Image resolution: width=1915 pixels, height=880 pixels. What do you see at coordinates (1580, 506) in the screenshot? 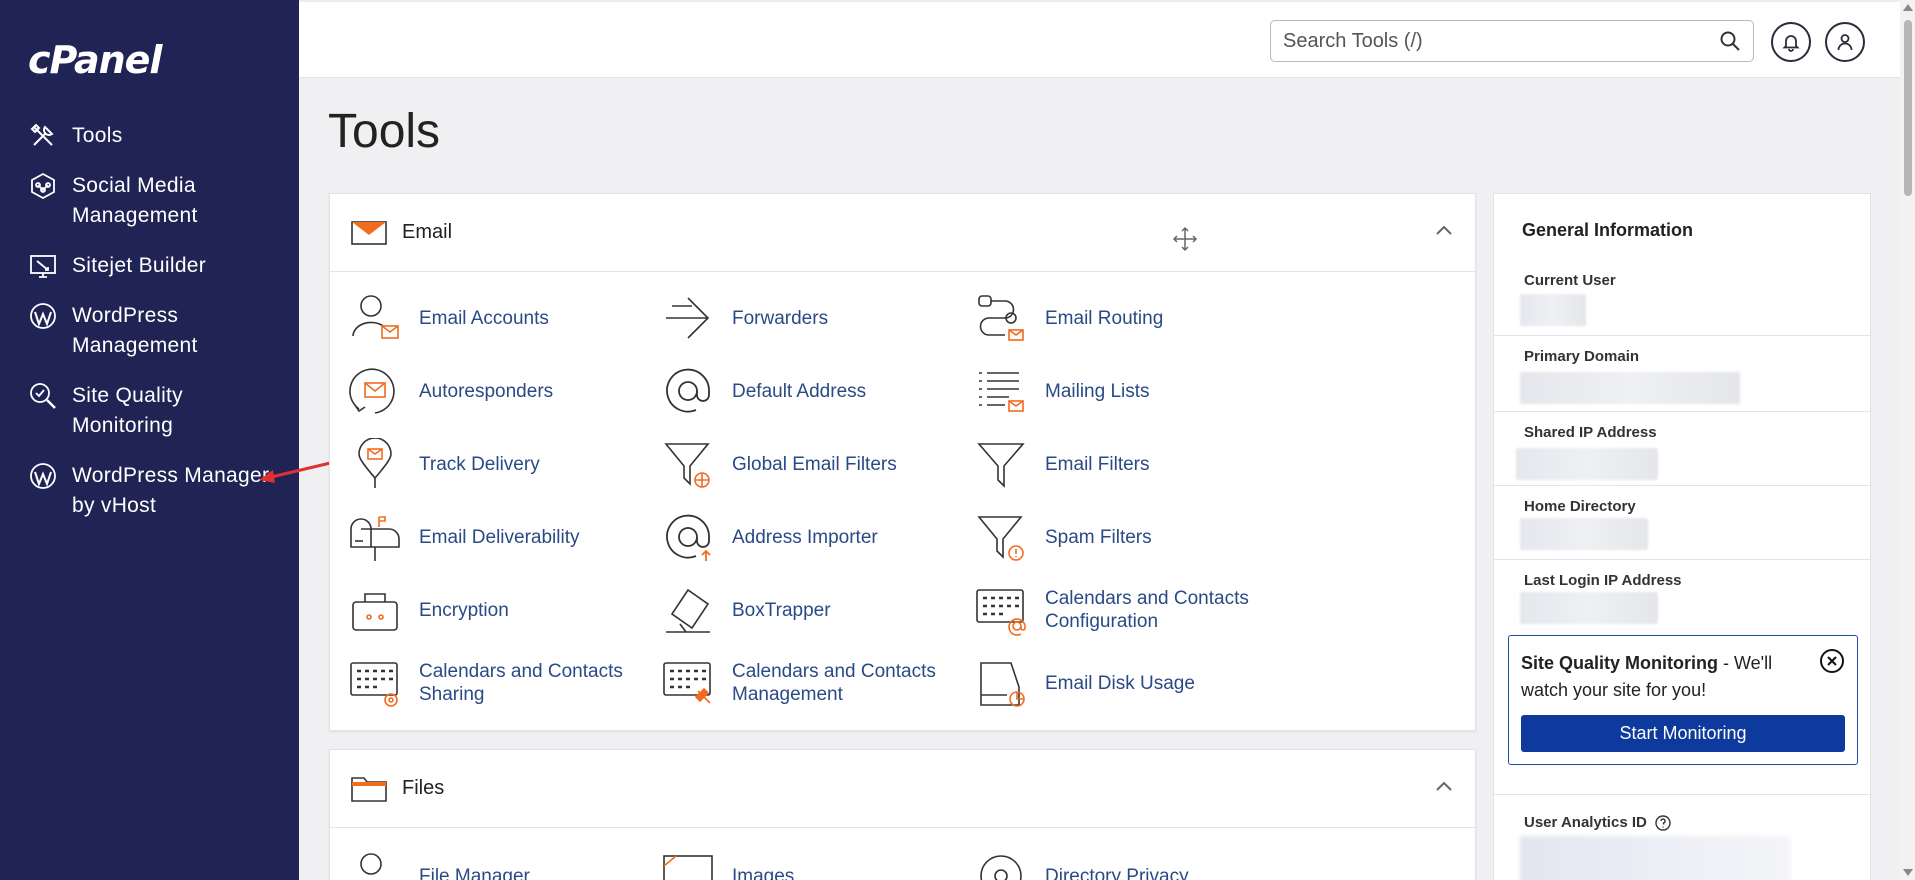
I see `info-label: Home Directory` at bounding box center [1580, 506].